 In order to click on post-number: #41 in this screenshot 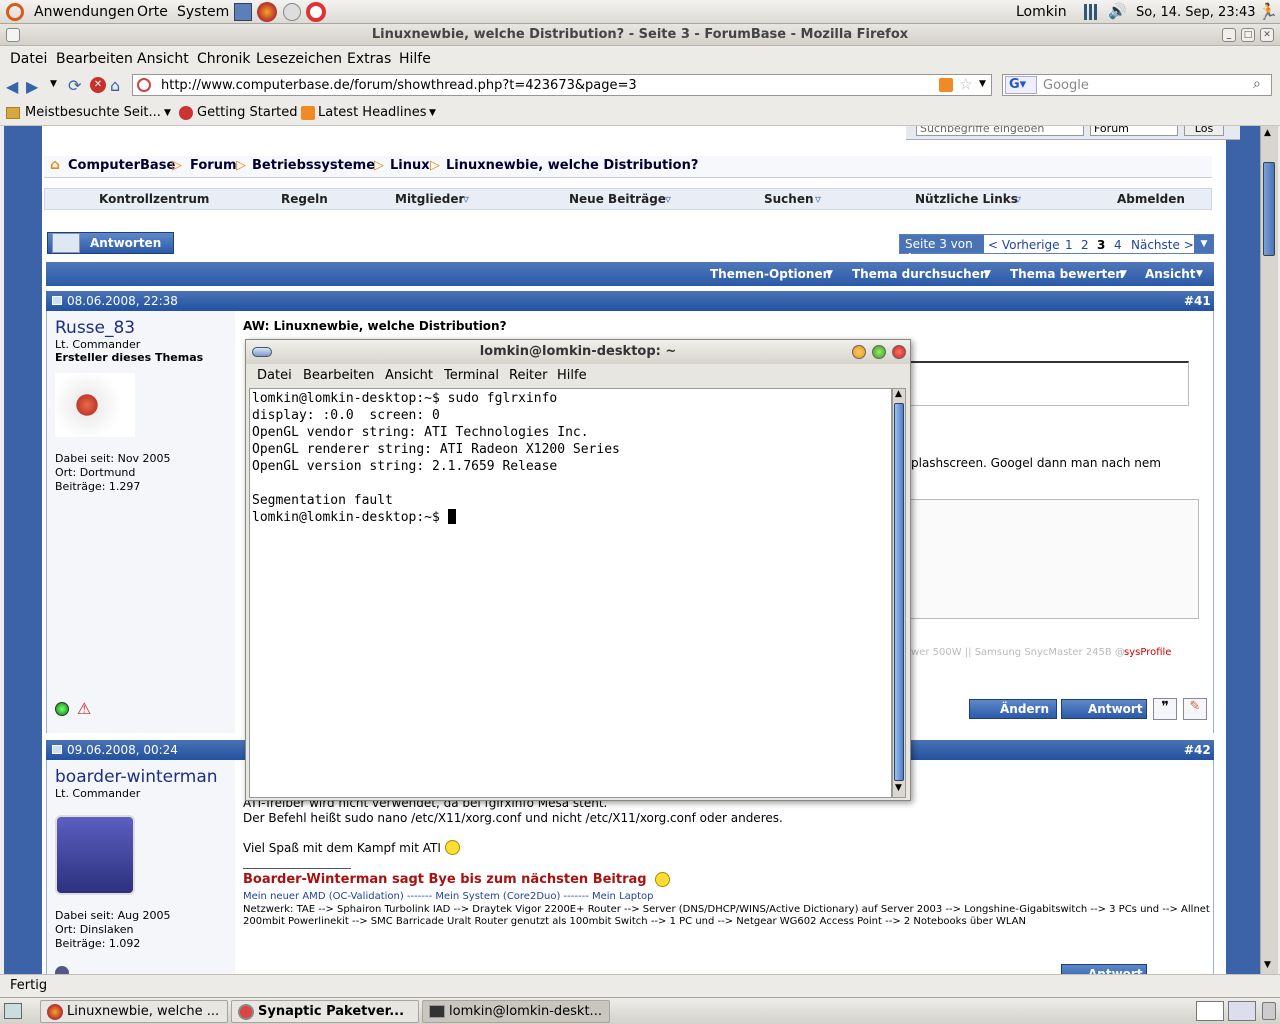, I will do `click(1197, 301)`.